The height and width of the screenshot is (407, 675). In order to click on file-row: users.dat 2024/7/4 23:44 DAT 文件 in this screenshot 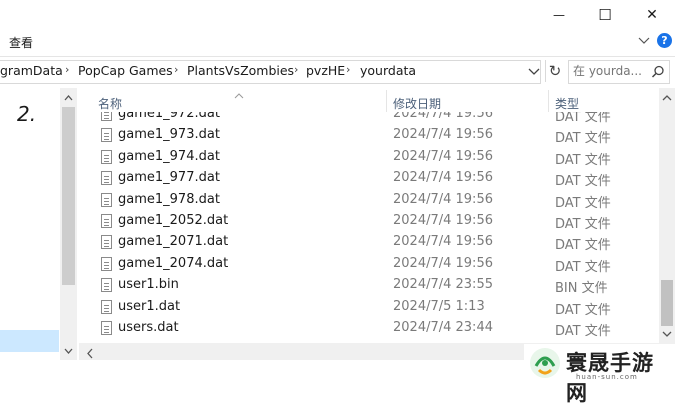, I will do `click(376, 328)`.